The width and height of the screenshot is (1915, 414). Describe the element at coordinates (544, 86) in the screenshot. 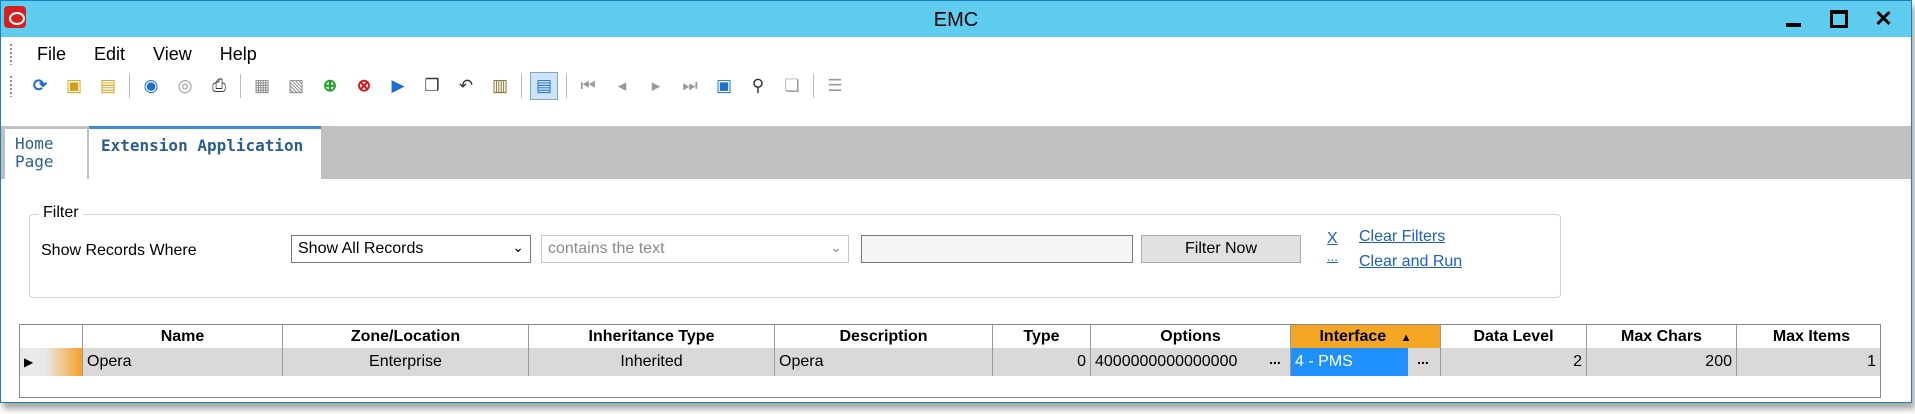

I see `grid-view-icon: ▤` at that location.